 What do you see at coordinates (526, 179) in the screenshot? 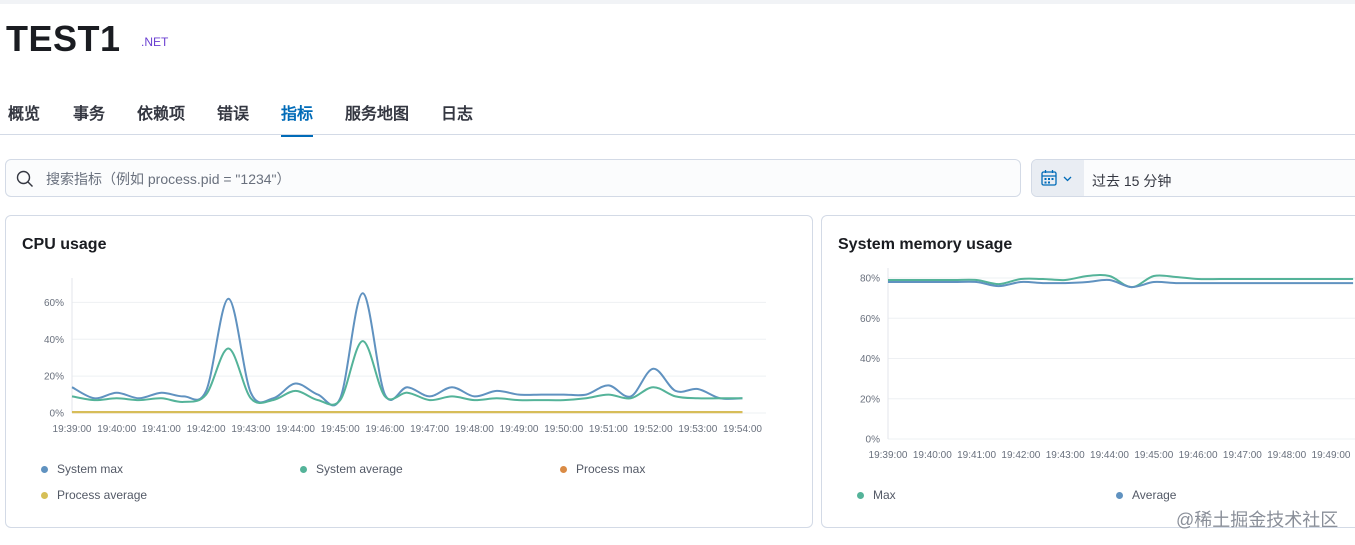
I see `search-input` at bounding box center [526, 179].